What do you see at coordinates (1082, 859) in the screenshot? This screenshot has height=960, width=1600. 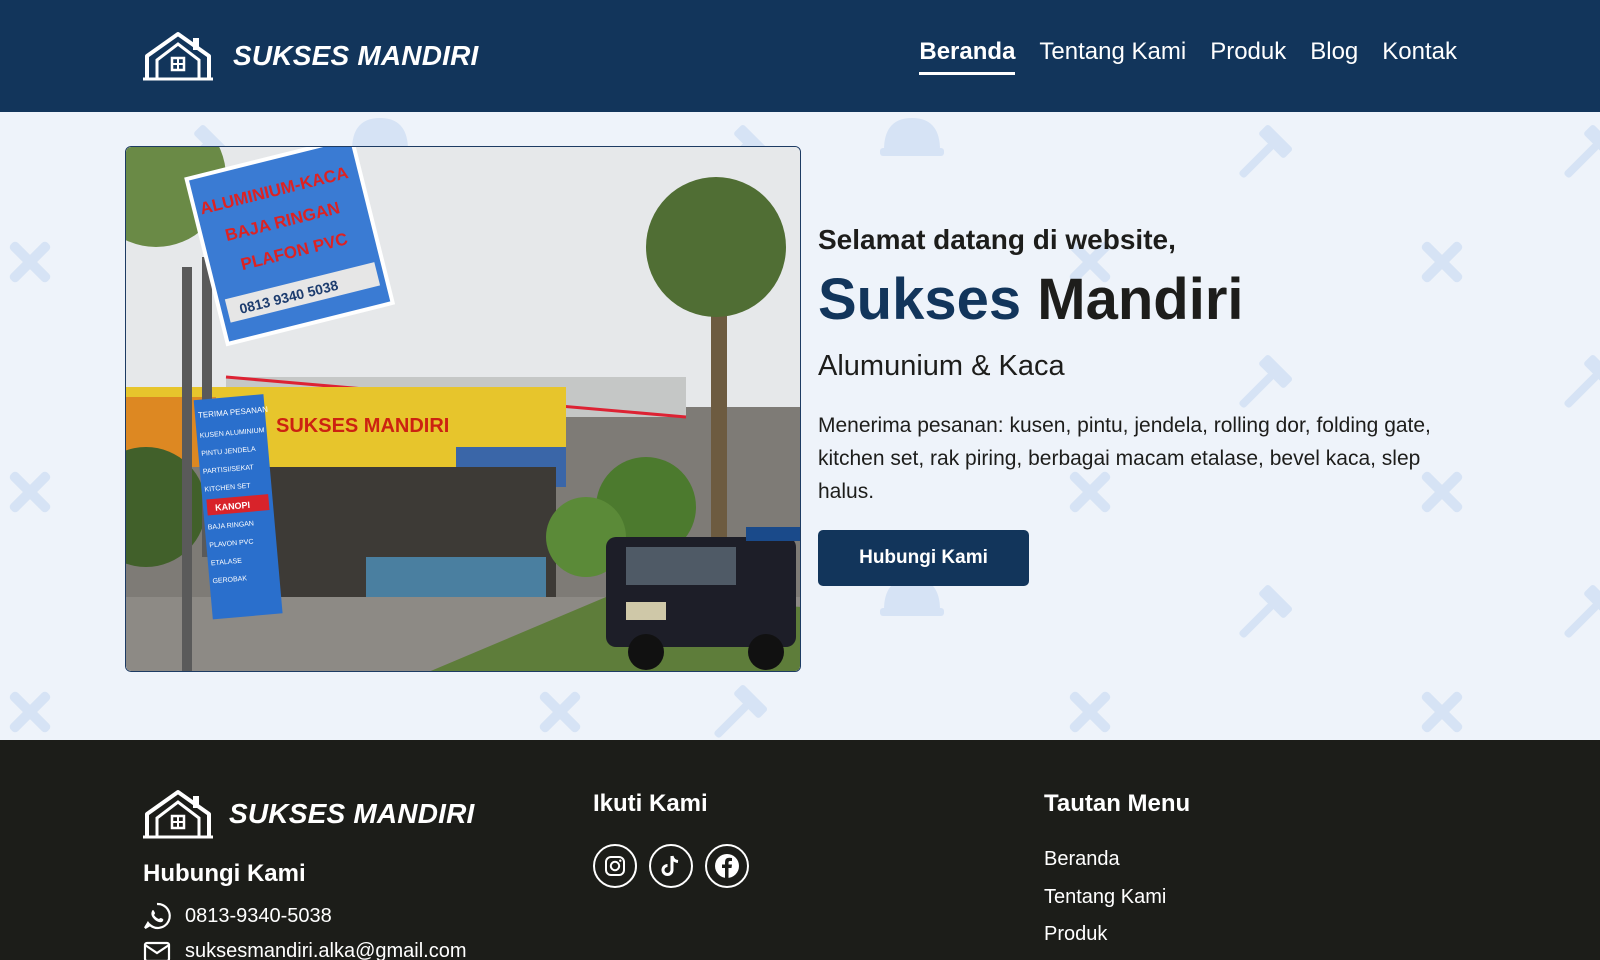 I see `footer-link-beranda: Beranda` at bounding box center [1082, 859].